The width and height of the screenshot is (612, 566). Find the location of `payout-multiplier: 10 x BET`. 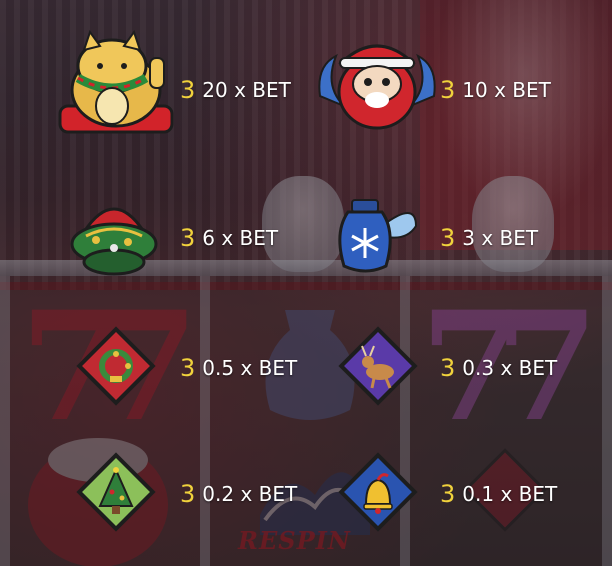

payout-multiplier: 10 x BET is located at coordinates (506, 90).